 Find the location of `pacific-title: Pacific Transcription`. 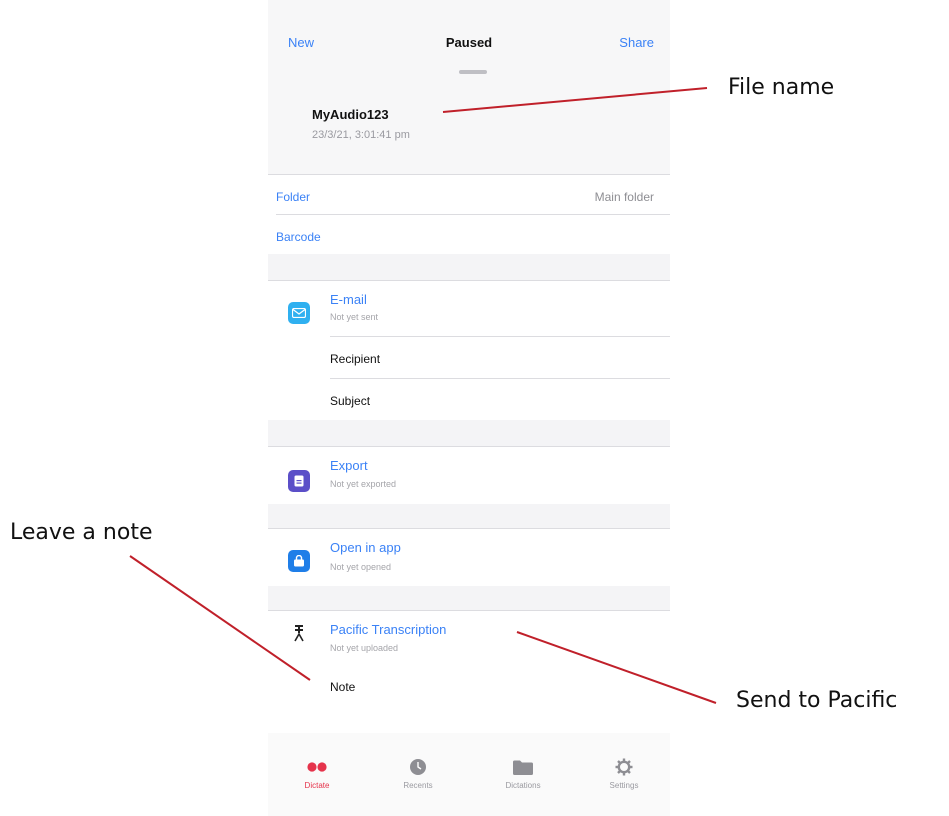

pacific-title: Pacific Transcription is located at coordinates (388, 629).